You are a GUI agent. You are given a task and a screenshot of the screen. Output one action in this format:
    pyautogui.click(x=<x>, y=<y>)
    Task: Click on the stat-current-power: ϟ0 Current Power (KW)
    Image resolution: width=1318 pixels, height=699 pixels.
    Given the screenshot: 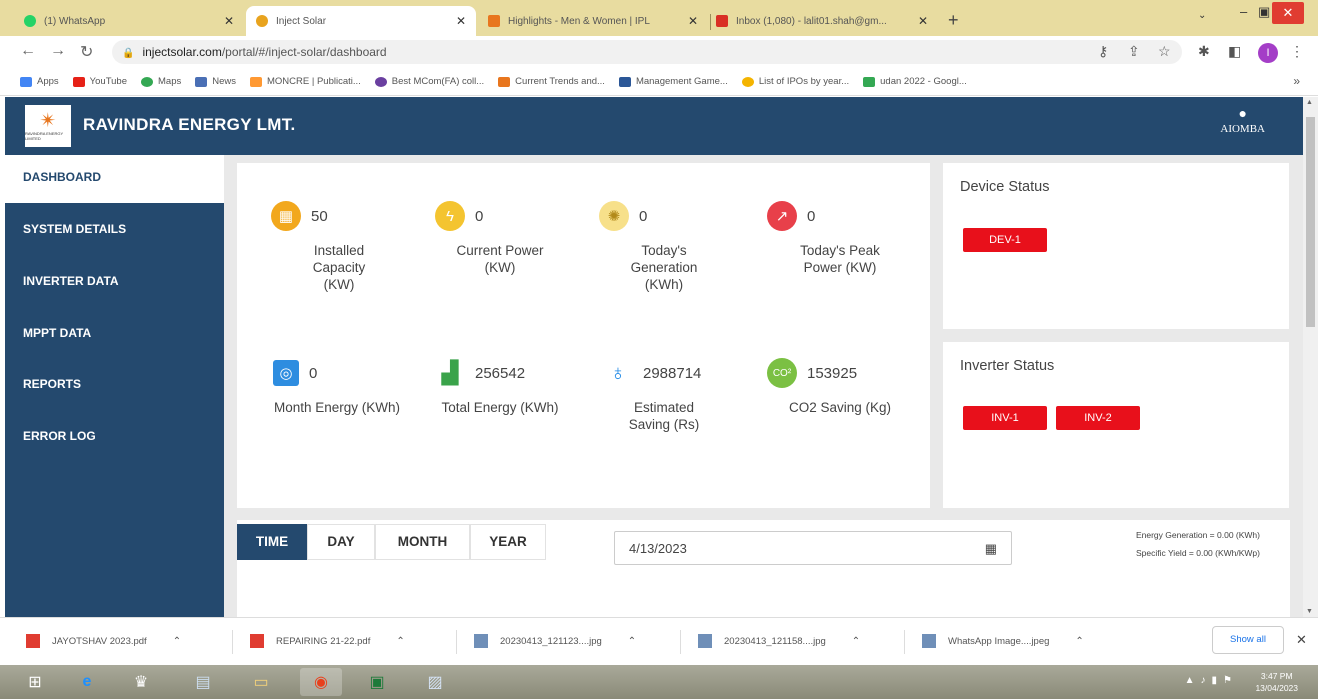 What is the action you would take?
    pyautogui.click(x=500, y=236)
    